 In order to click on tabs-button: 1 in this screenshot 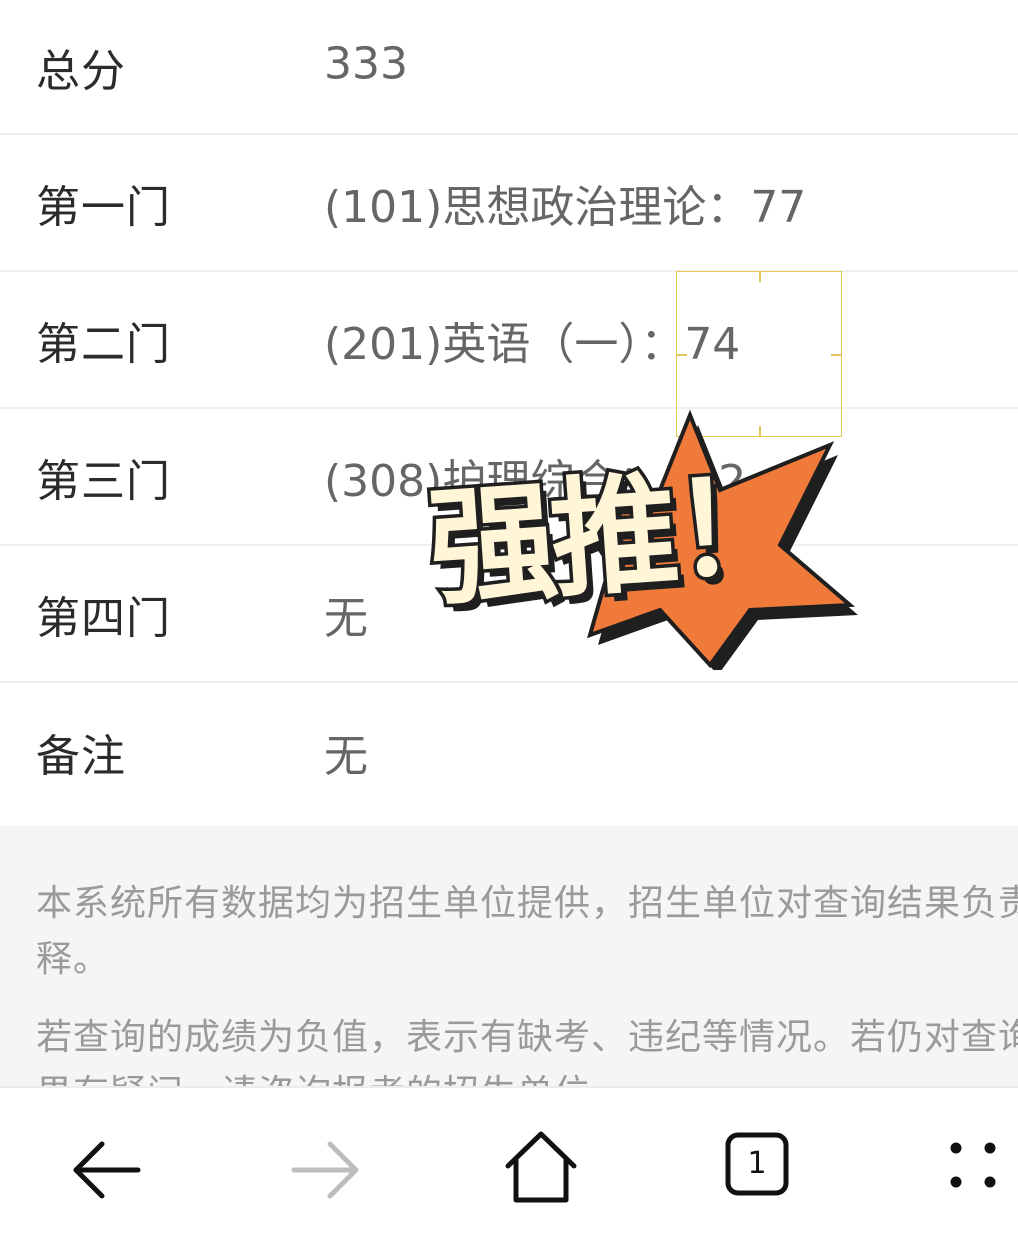, I will do `click(757, 1168)`.